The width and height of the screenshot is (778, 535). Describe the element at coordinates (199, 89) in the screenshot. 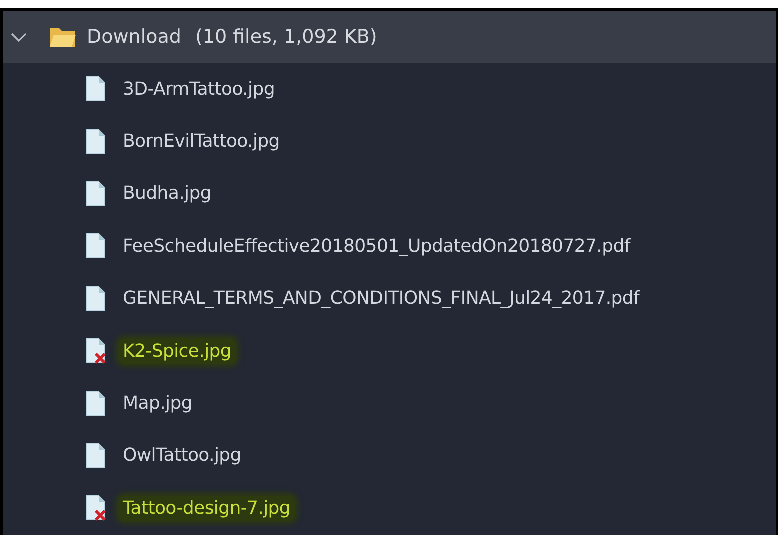

I see `file-name: 3D-ArmTattoo.jpg` at that location.